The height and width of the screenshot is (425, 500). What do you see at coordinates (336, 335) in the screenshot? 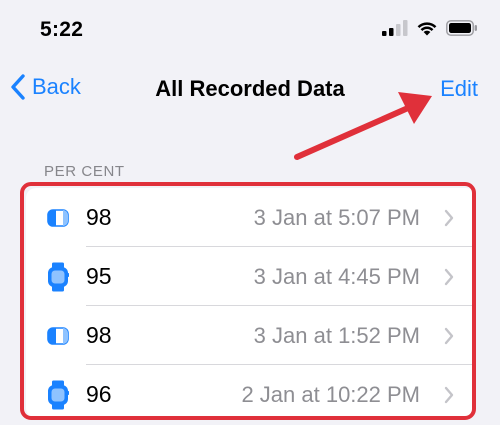
I see `recorded-time: 3 Jan at 1:52 PM` at bounding box center [336, 335].